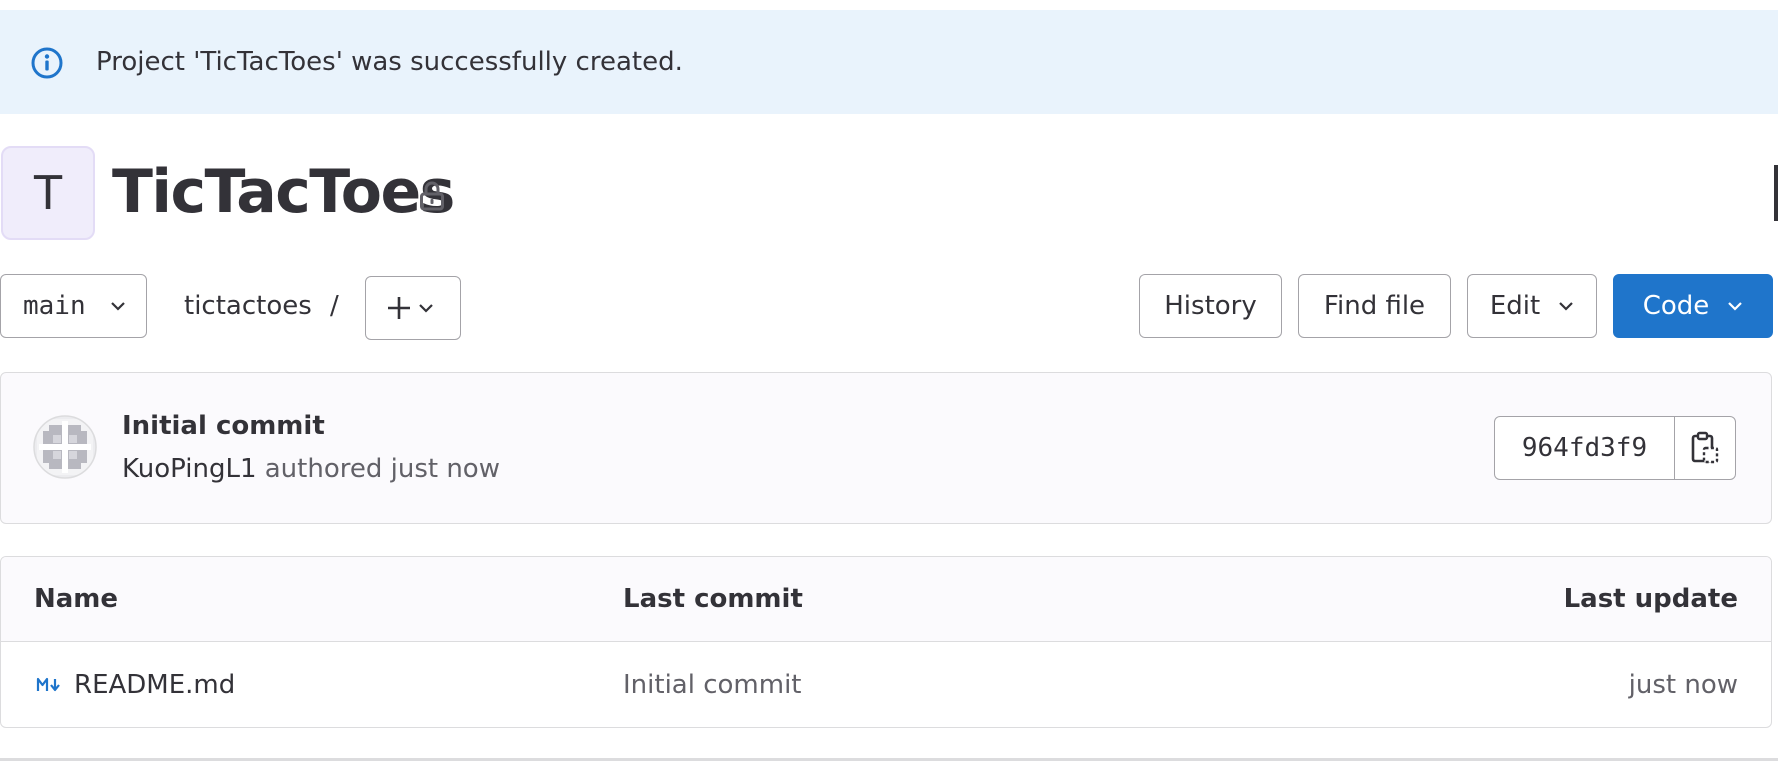  I want to click on history-button: History, so click(1210, 306).